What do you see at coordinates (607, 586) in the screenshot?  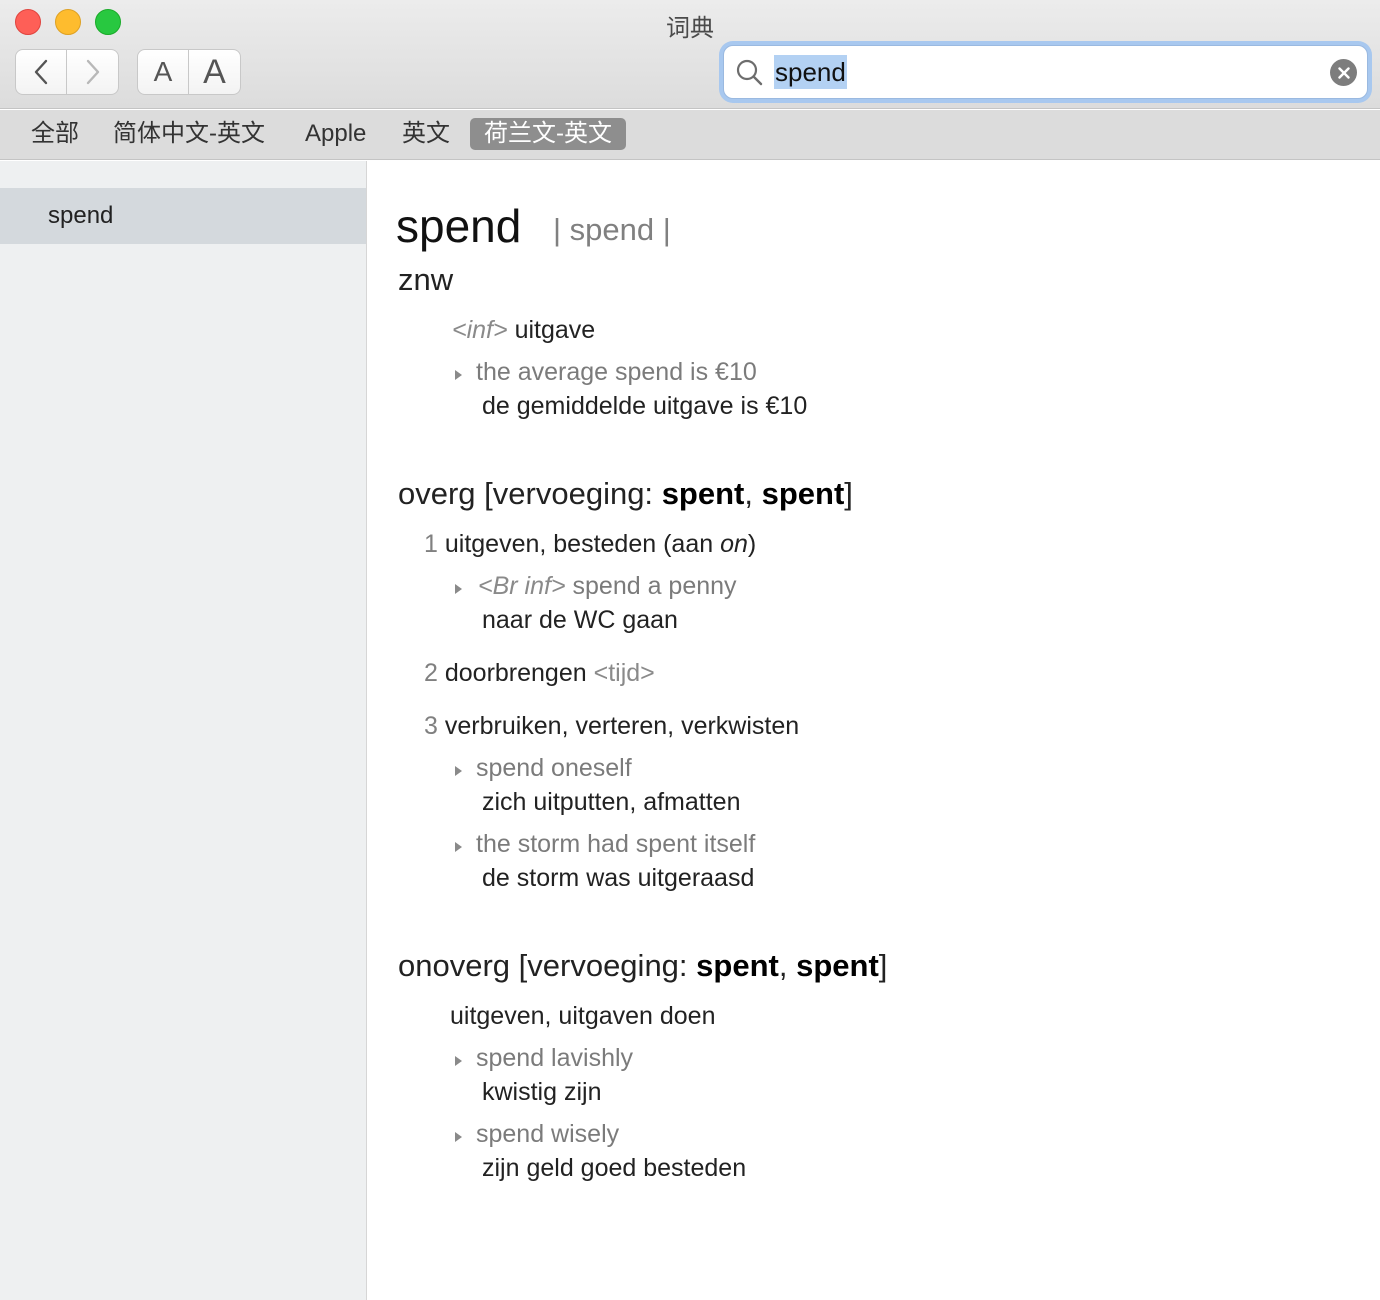 I see `example-phrase: <Br inf> spend a penny` at bounding box center [607, 586].